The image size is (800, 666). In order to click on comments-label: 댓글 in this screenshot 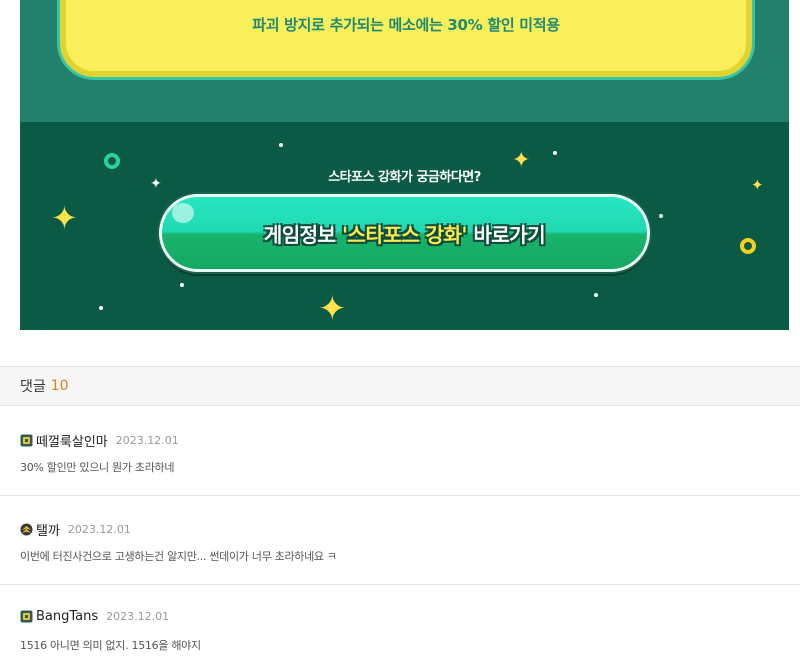, I will do `click(33, 387)`.